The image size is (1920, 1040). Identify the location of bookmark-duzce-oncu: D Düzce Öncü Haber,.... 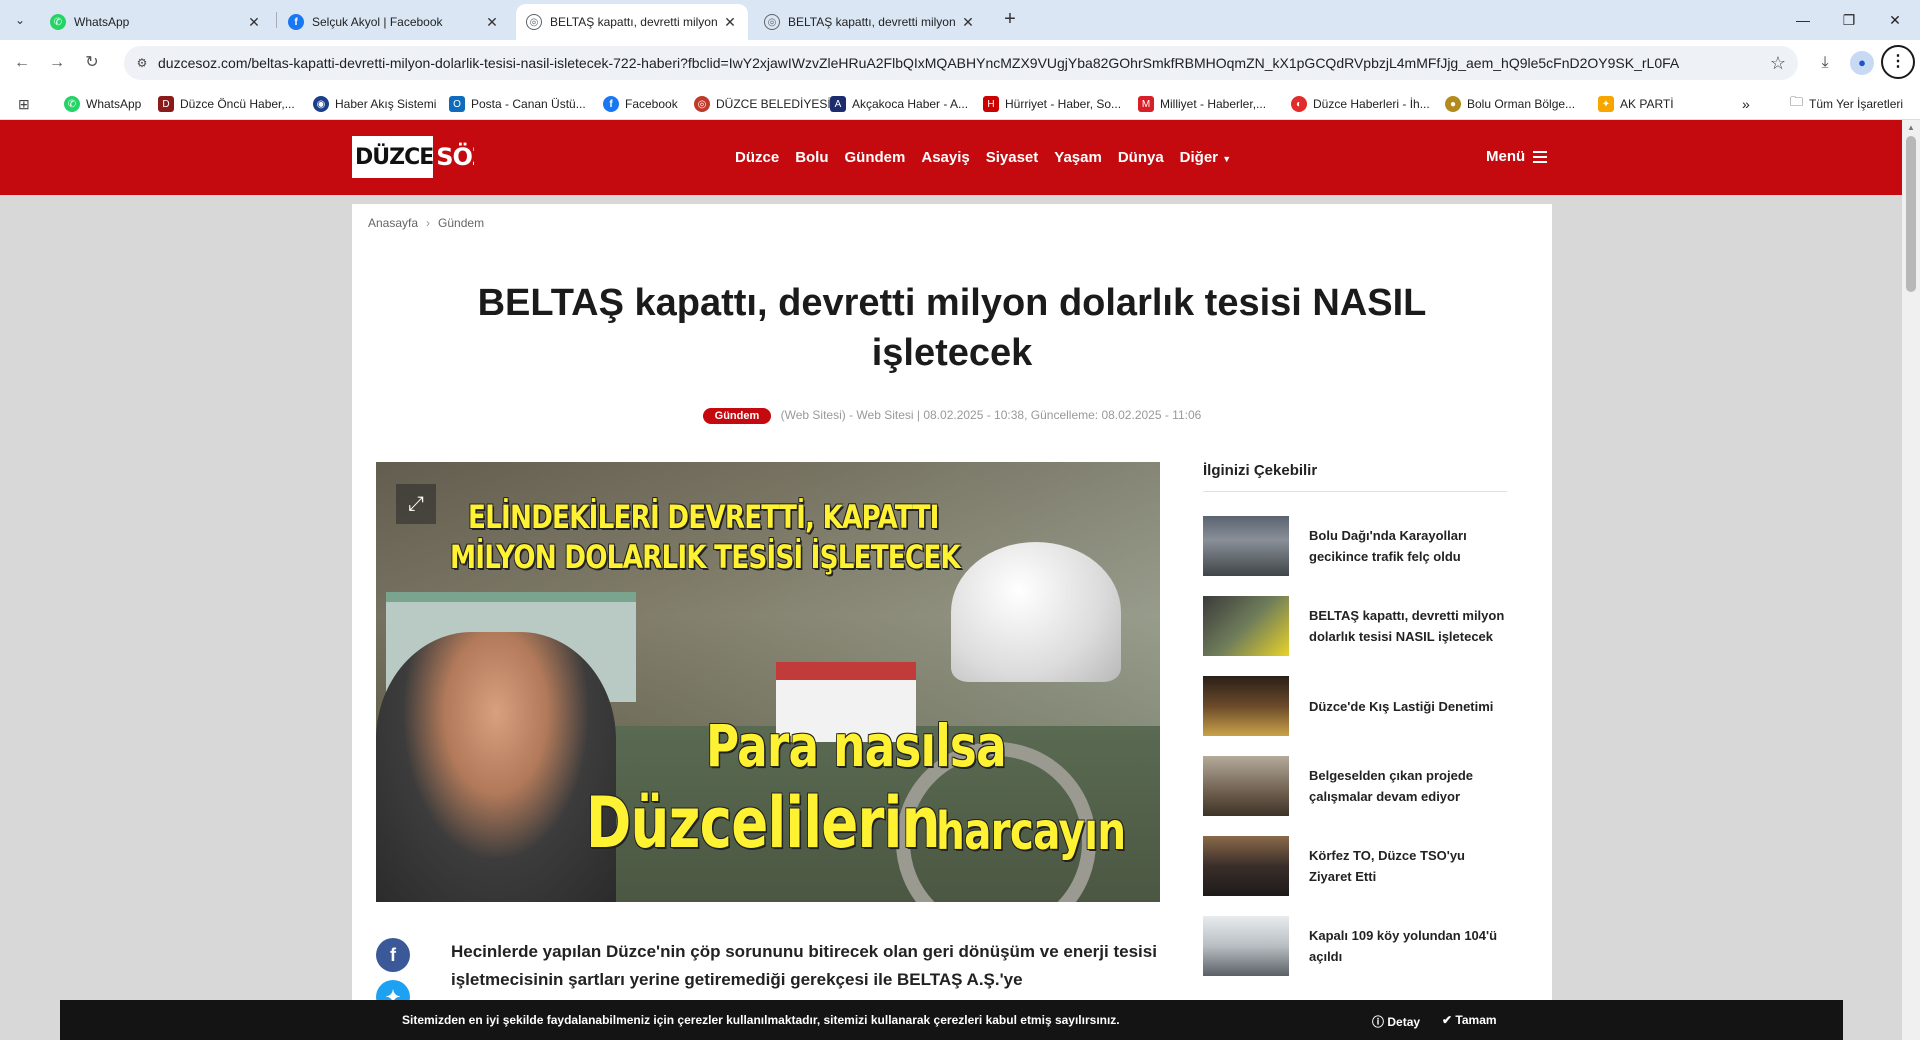
(226, 104).